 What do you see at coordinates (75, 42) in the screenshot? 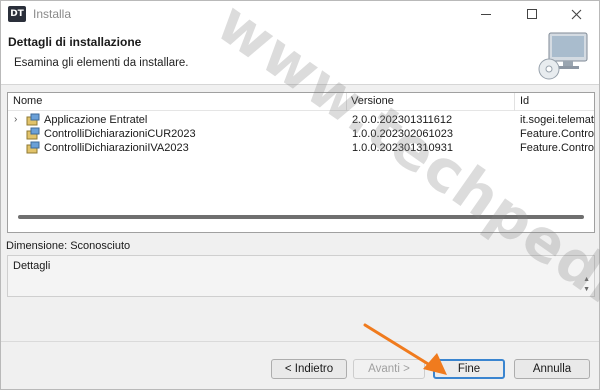
I see `page-title: Dettagli di installazione` at bounding box center [75, 42].